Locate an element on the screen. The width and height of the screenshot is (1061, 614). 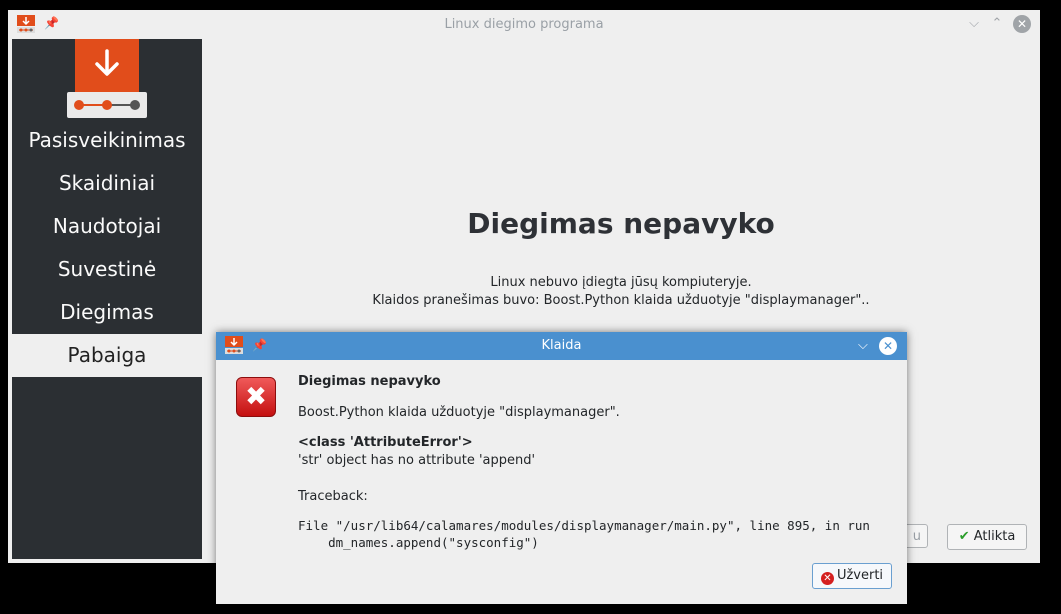
dialog-heading: Diegimas nepavyko is located at coordinates (369, 381).